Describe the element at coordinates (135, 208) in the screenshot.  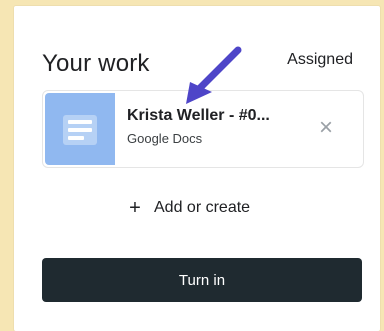
I see `plus-icon: +` at that location.